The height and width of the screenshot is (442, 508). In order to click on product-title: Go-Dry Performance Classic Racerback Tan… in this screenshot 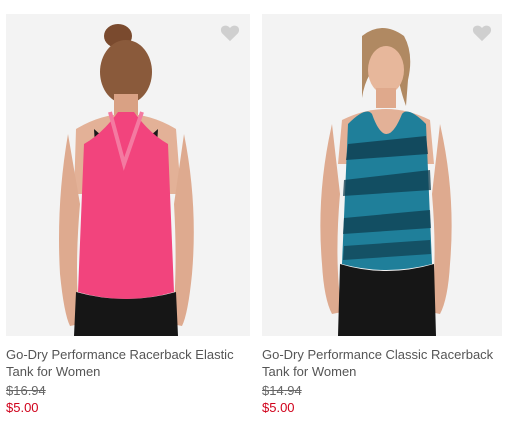, I will do `click(382, 363)`.